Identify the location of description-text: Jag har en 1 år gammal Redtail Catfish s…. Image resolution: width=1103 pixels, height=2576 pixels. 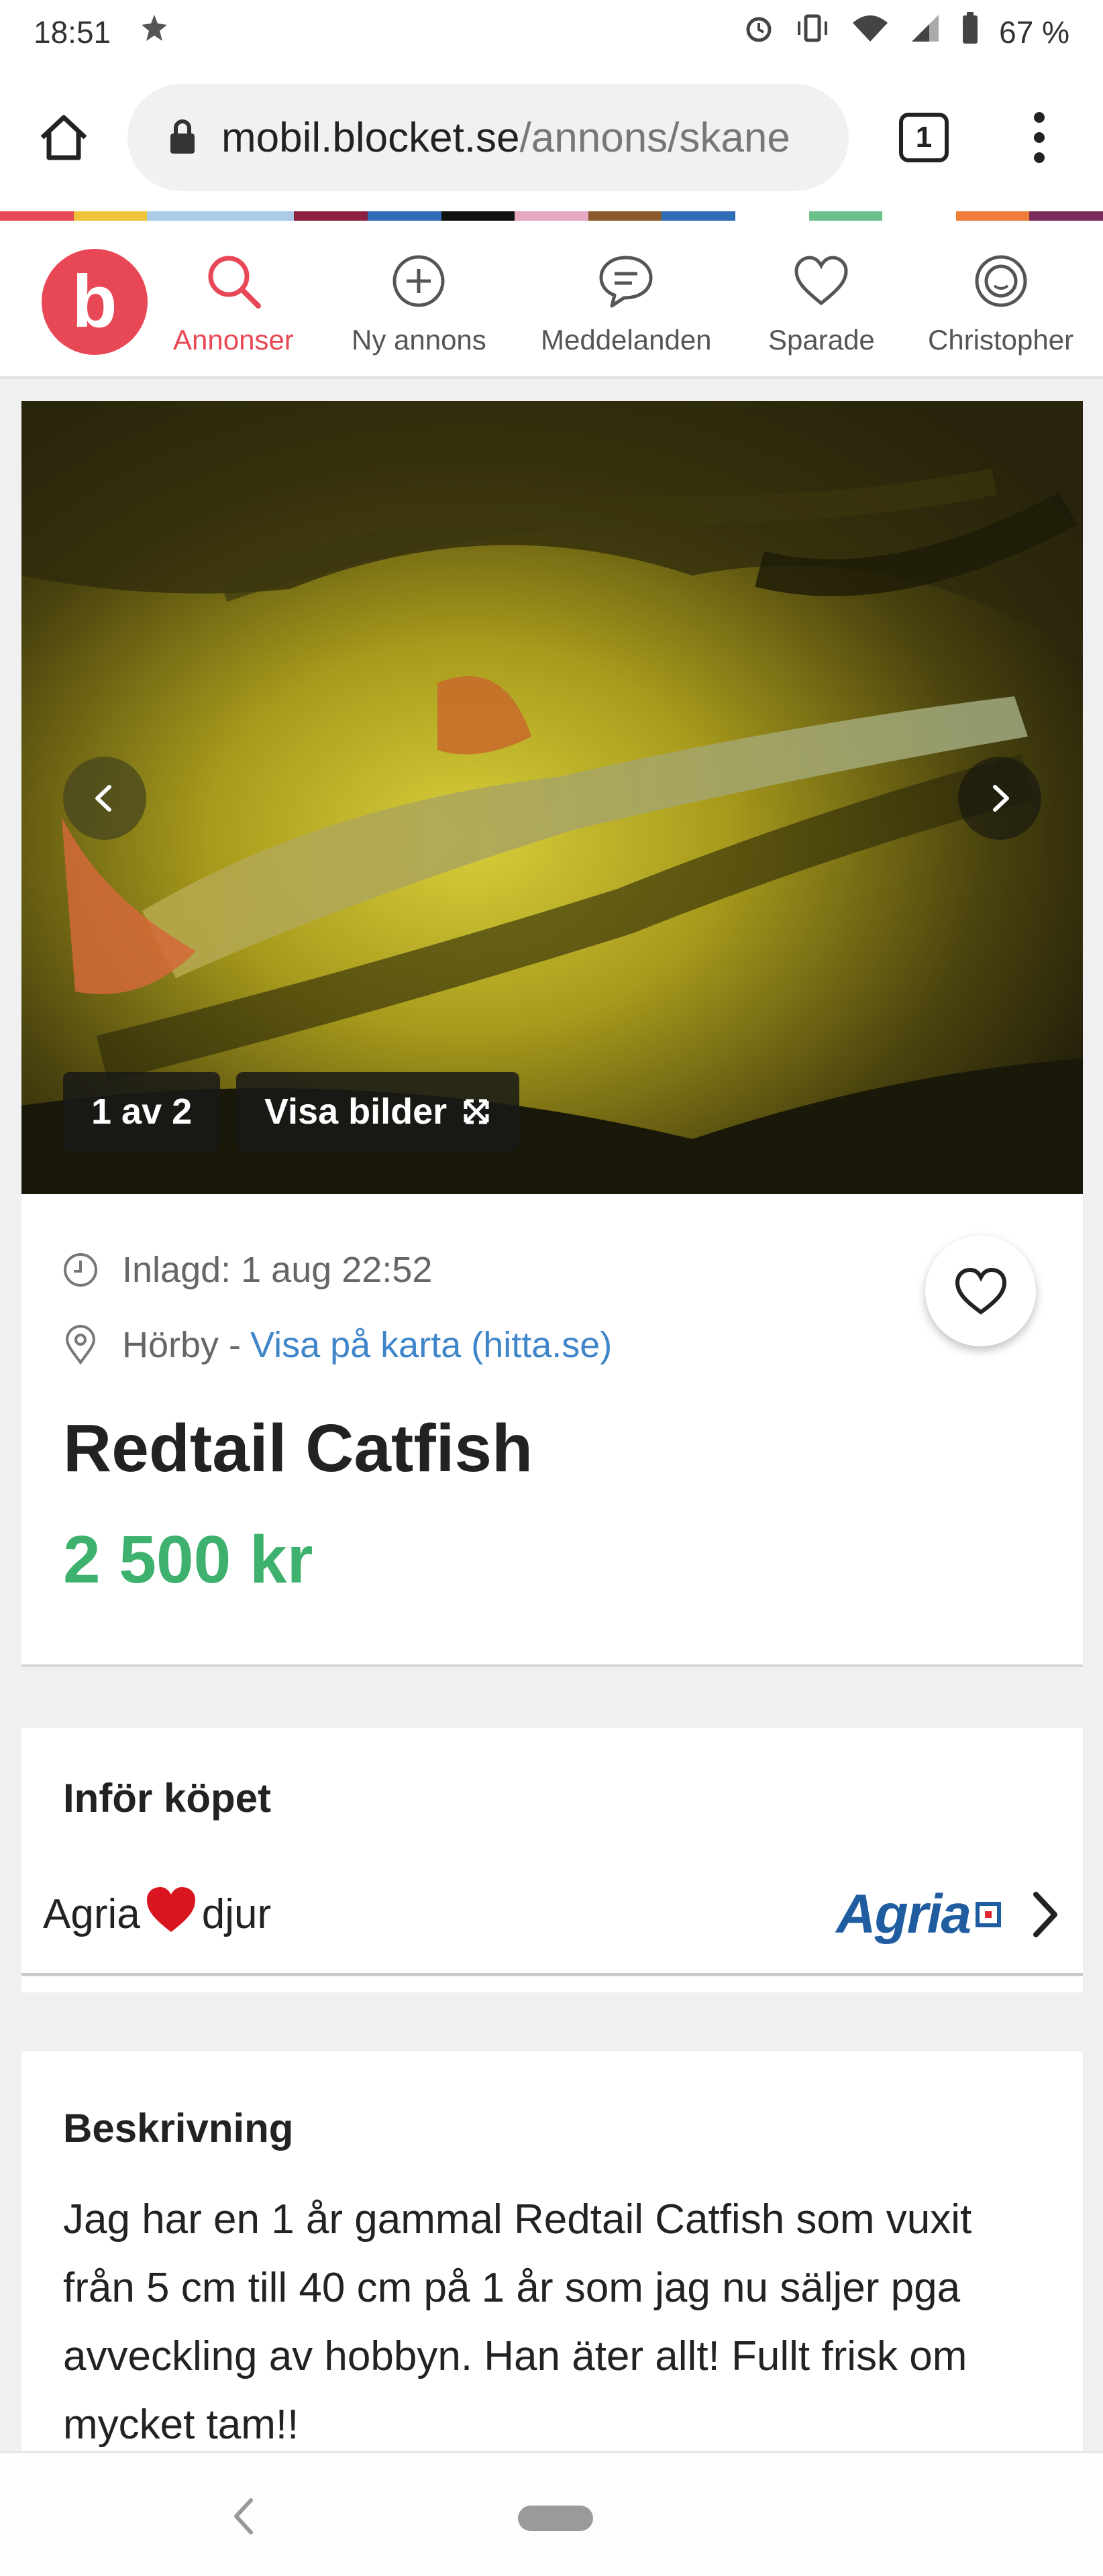
(517, 2322).